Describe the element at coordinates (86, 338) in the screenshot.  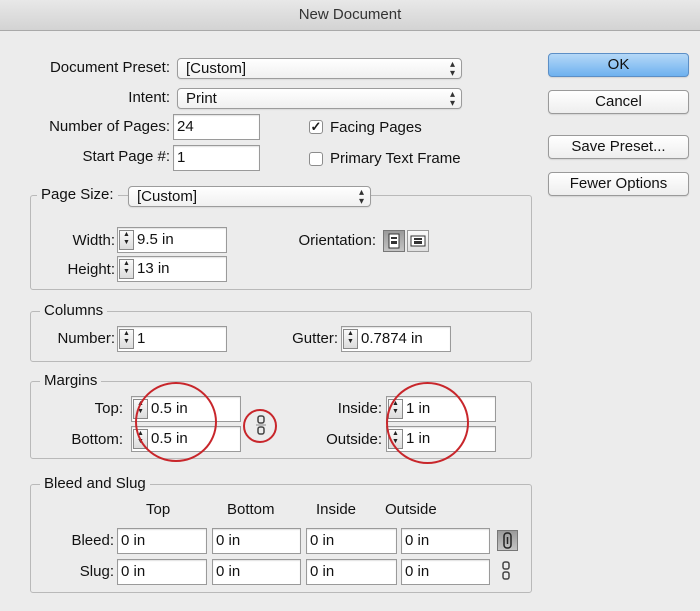
I see `columns-number-label: Number:` at that location.